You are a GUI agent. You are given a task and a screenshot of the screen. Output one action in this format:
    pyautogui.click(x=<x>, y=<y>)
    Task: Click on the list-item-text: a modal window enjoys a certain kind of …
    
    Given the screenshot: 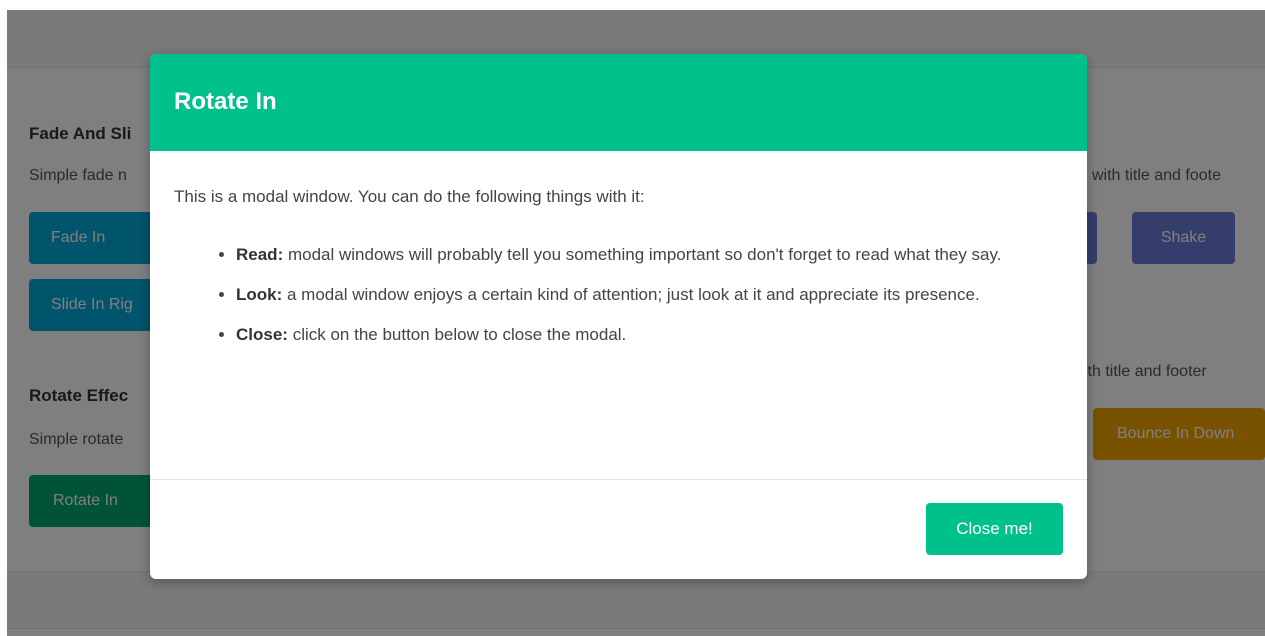 What is the action you would take?
    pyautogui.click(x=631, y=294)
    